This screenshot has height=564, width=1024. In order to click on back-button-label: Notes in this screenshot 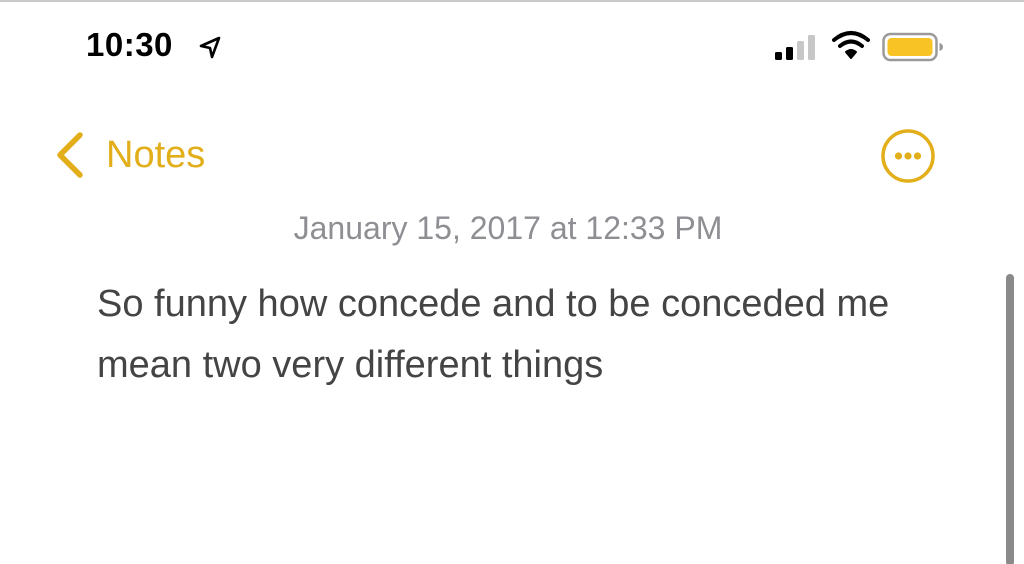, I will do `click(156, 155)`.